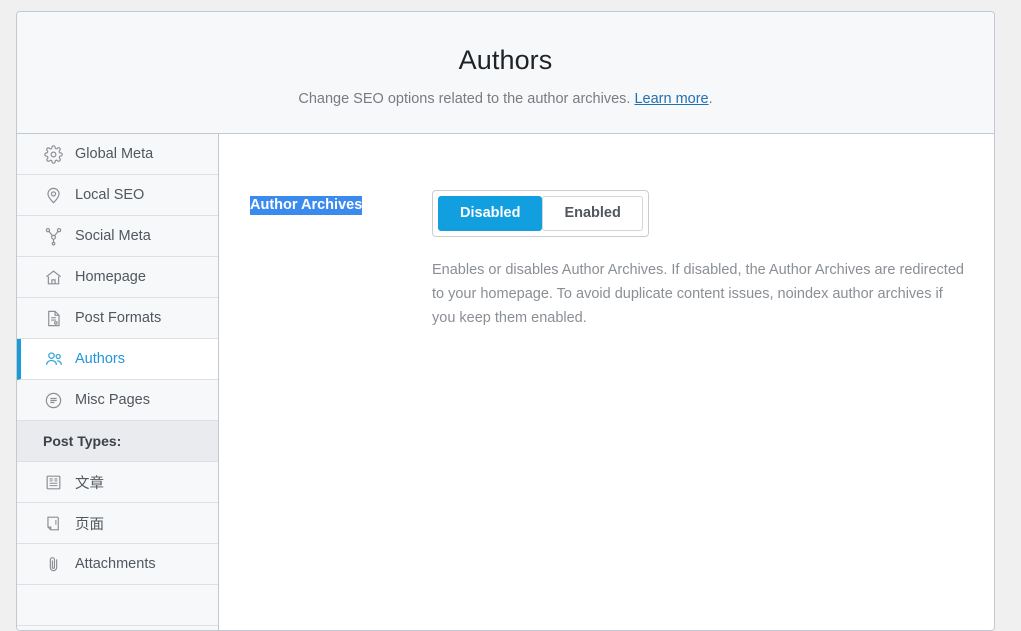  What do you see at coordinates (53, 359) in the screenshot?
I see `users-icon` at bounding box center [53, 359].